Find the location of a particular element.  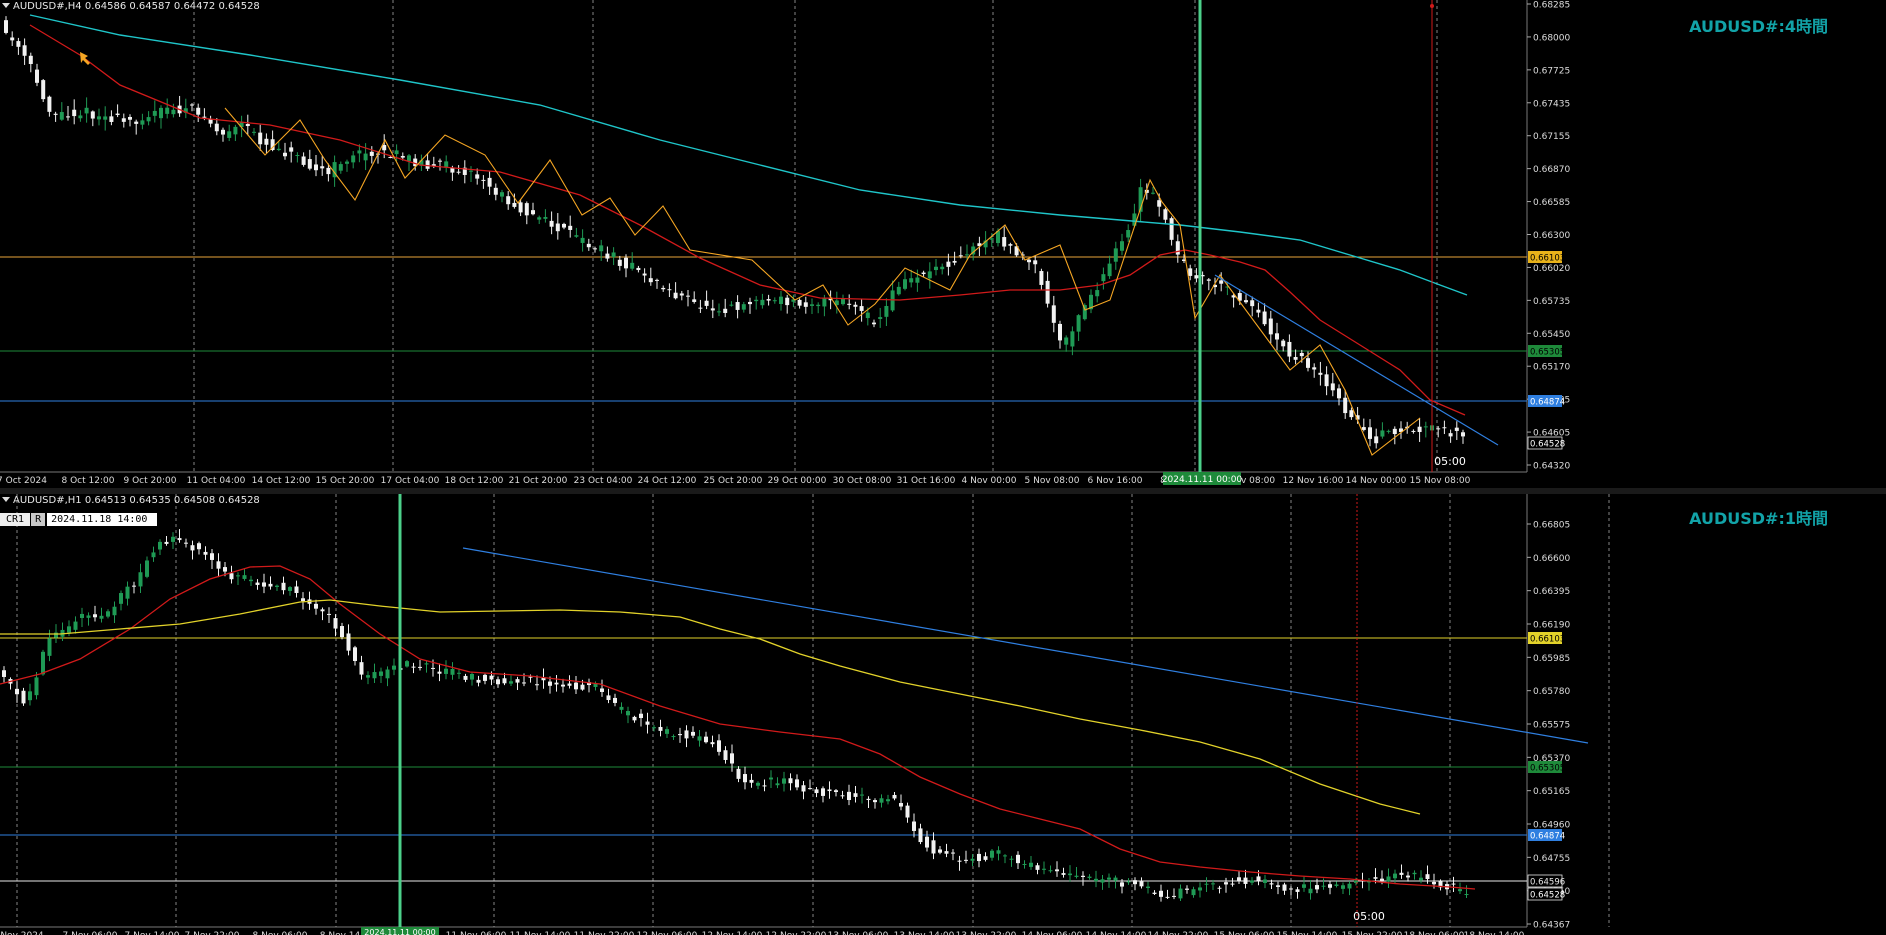

price-tick-label: 0.66805 is located at coordinates (1551, 526).